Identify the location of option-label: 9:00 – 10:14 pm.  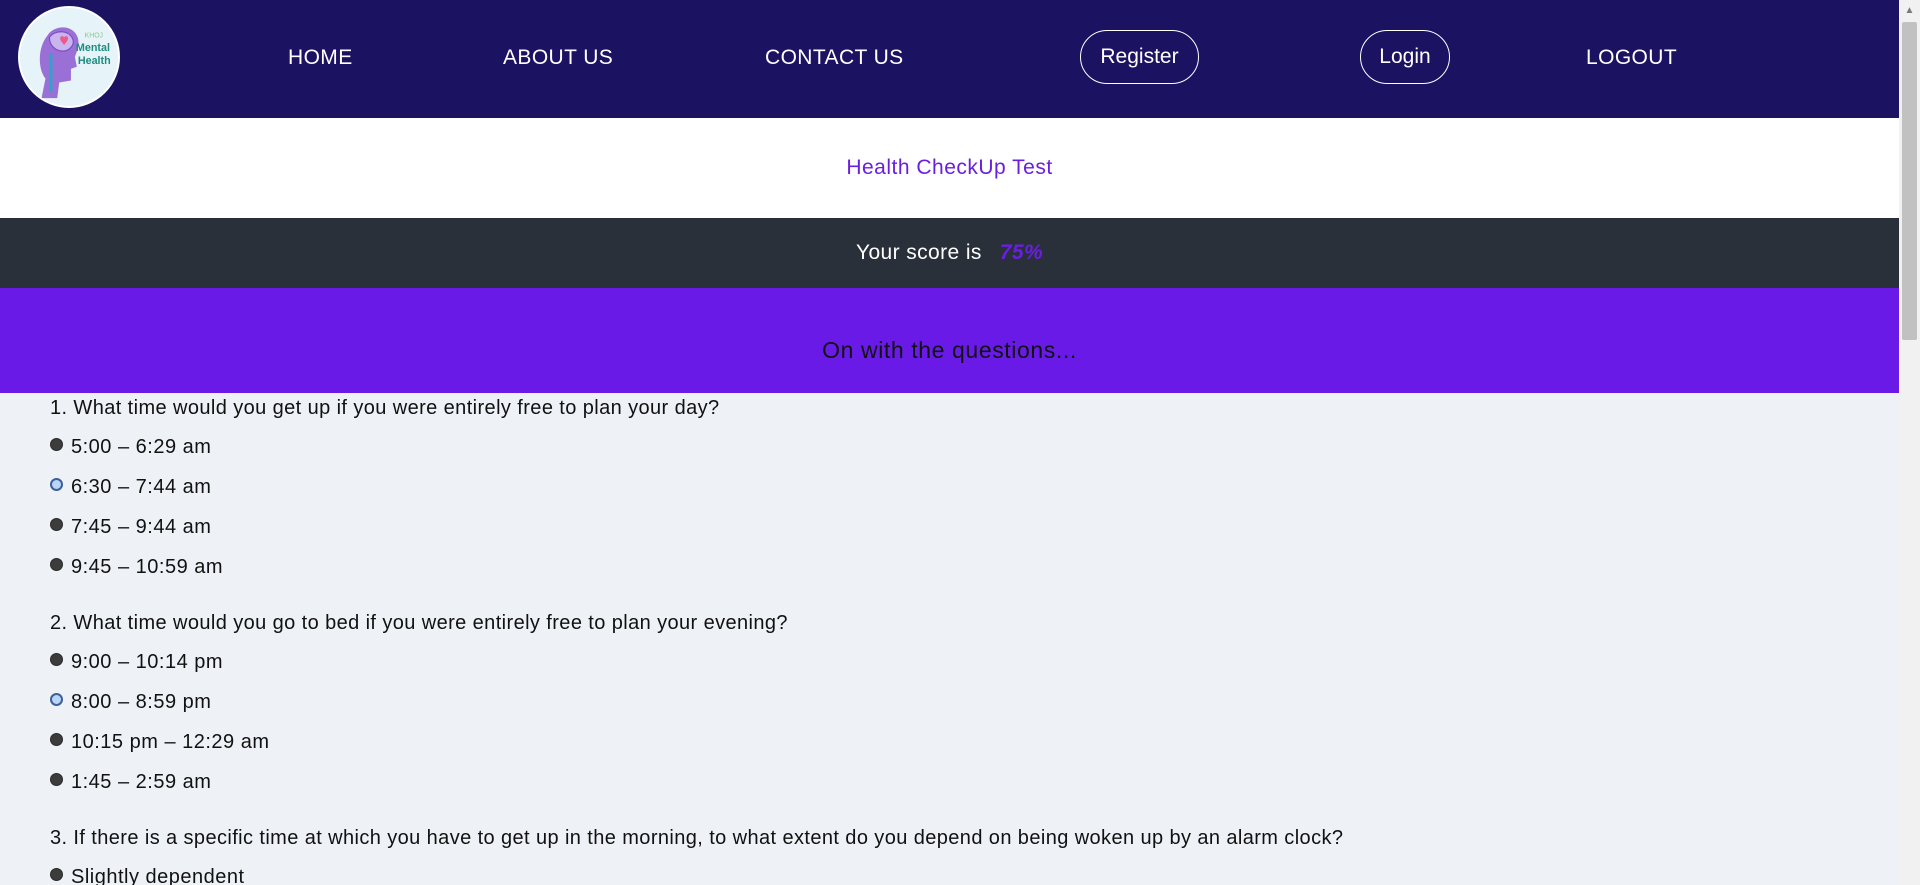
(147, 662).